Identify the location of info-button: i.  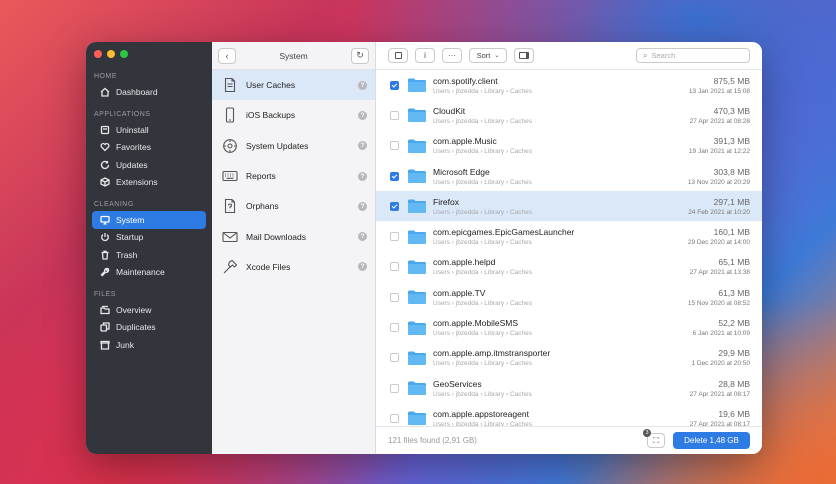
(425, 55).